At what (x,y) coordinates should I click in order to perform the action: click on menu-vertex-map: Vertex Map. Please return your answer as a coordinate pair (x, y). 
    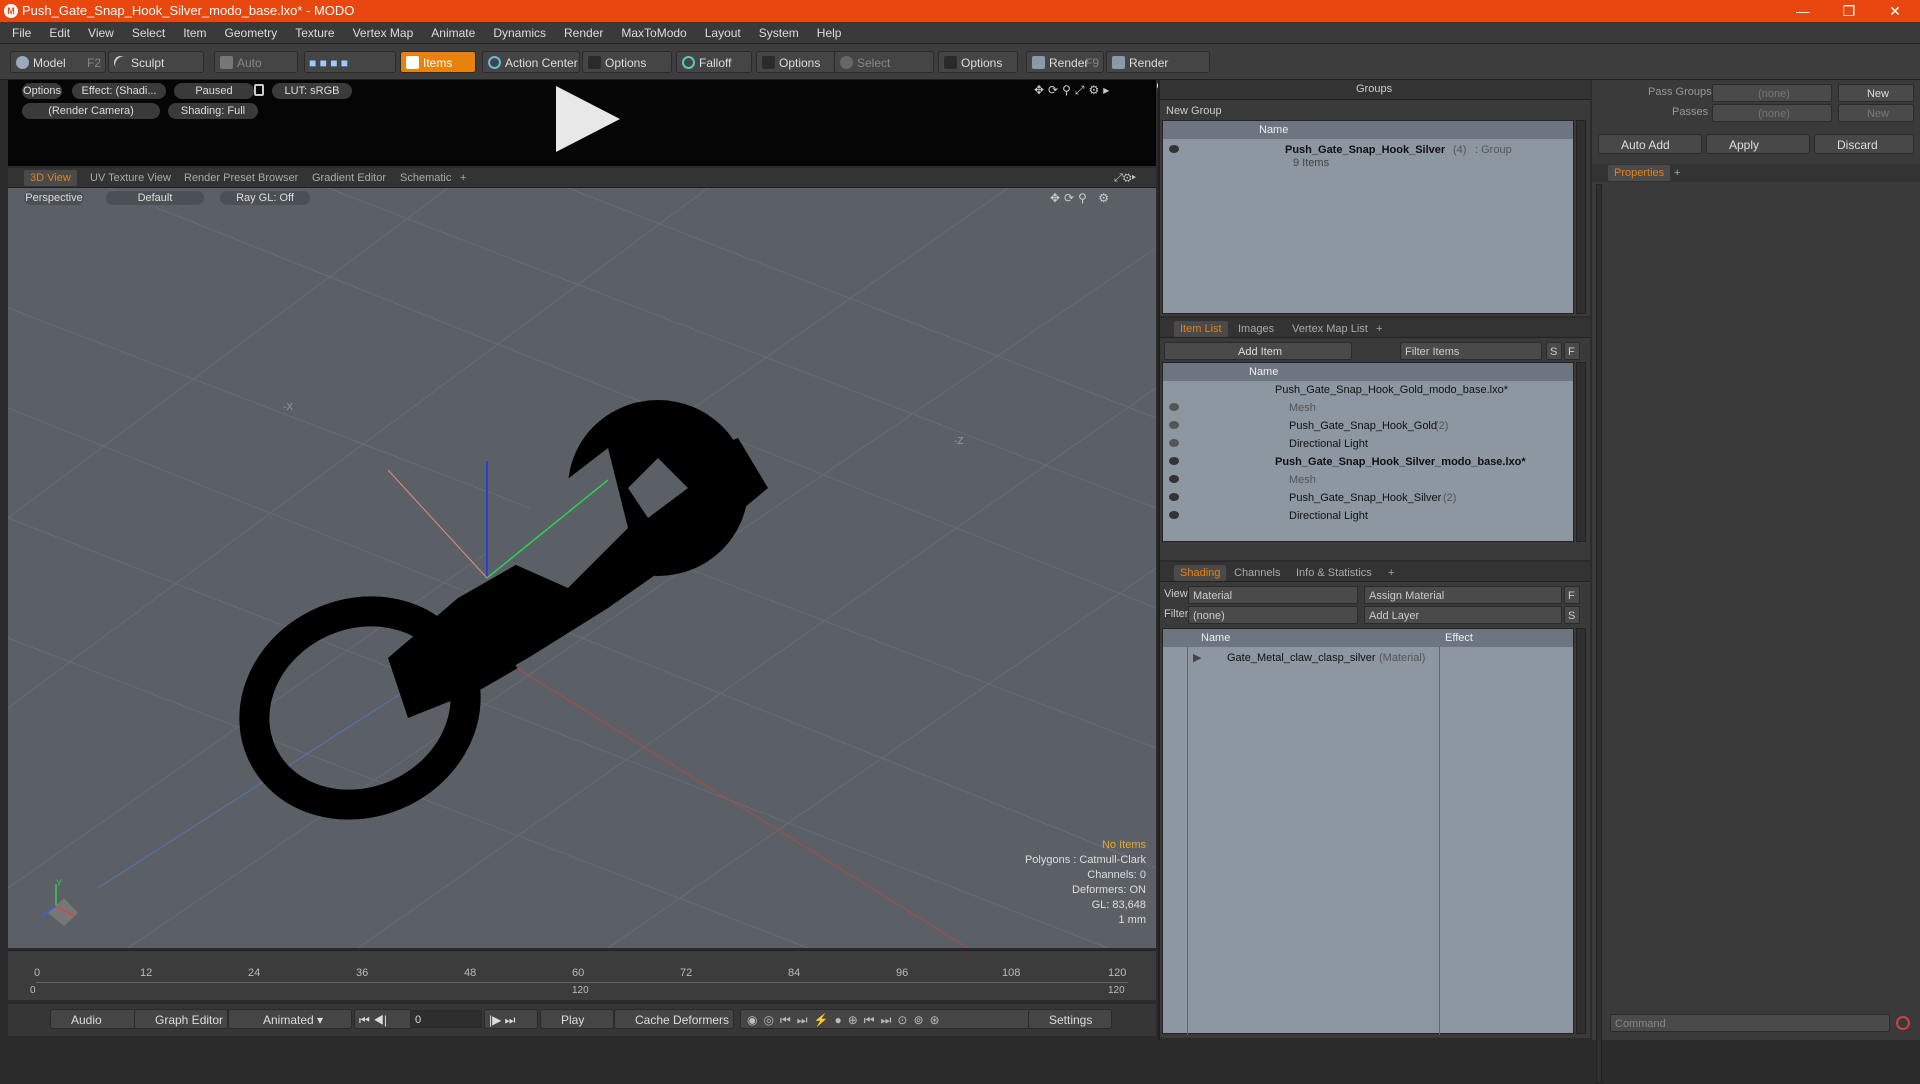
    Looking at the image, I should click on (383, 33).